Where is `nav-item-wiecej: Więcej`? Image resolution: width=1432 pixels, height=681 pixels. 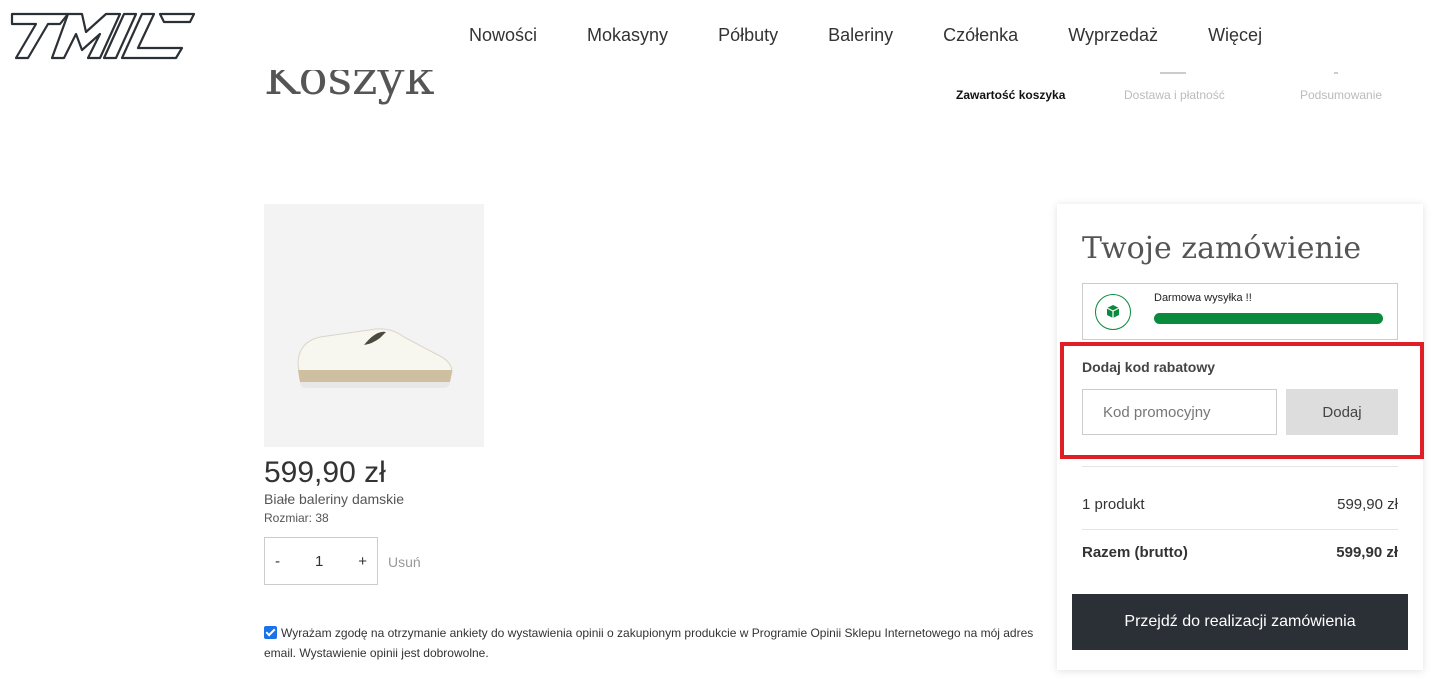
nav-item-wiecej: Więcej is located at coordinates (1235, 35).